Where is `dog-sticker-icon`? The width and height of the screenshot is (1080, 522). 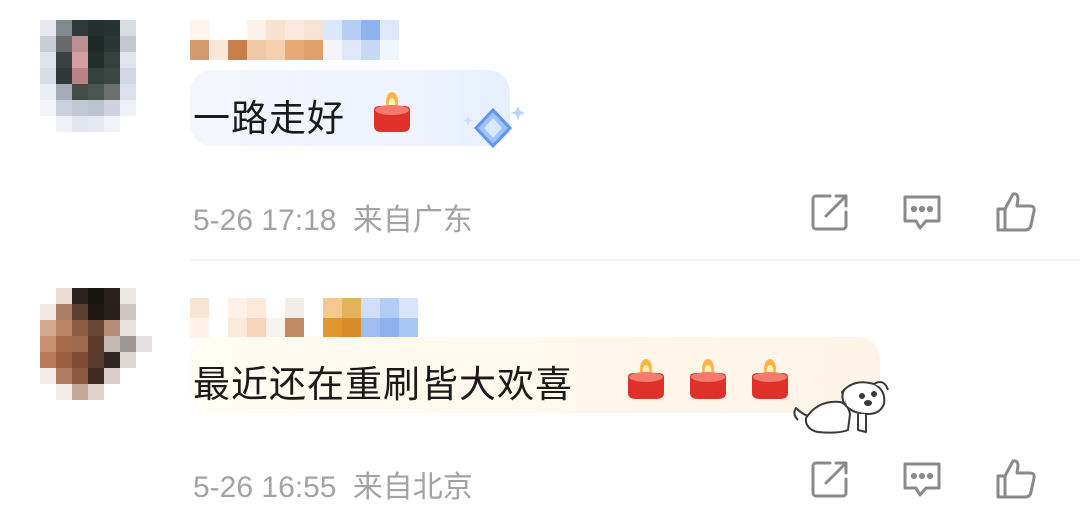 dog-sticker-icon is located at coordinates (841, 407).